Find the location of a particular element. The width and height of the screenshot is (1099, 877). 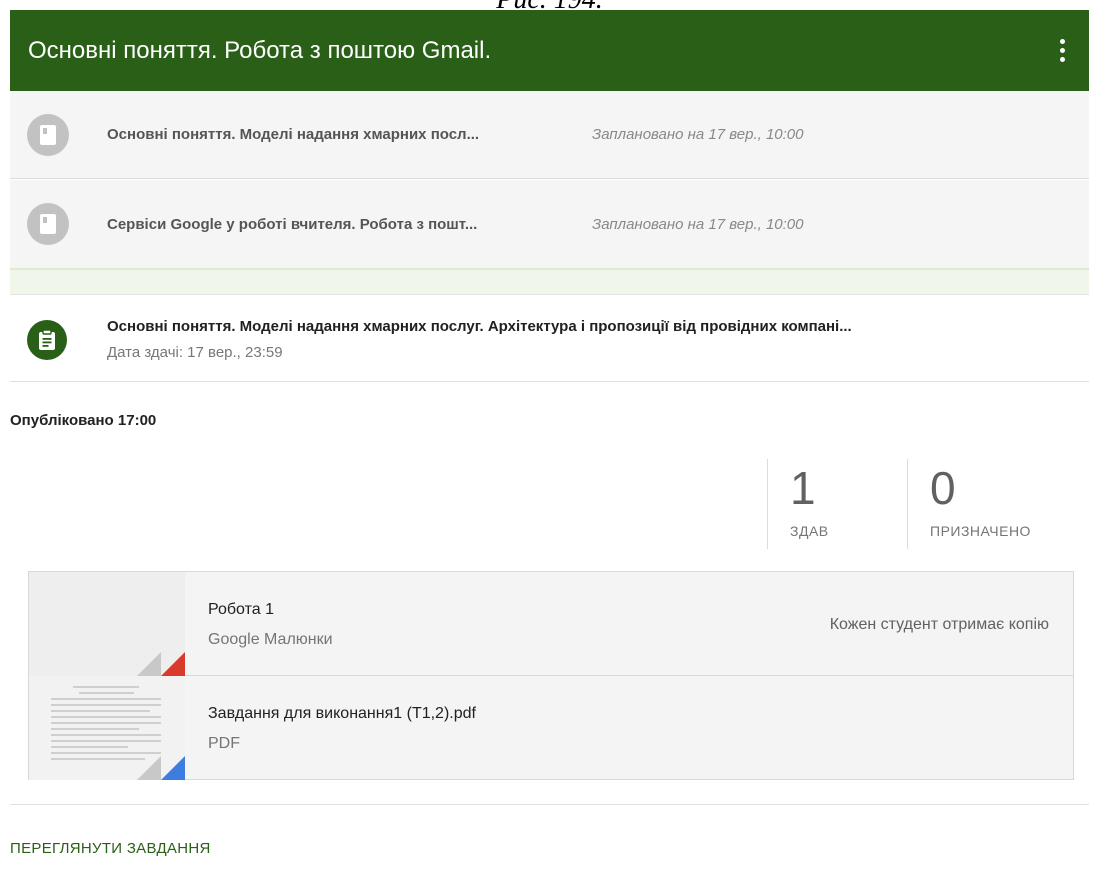

divider is located at coordinates (549, 804).